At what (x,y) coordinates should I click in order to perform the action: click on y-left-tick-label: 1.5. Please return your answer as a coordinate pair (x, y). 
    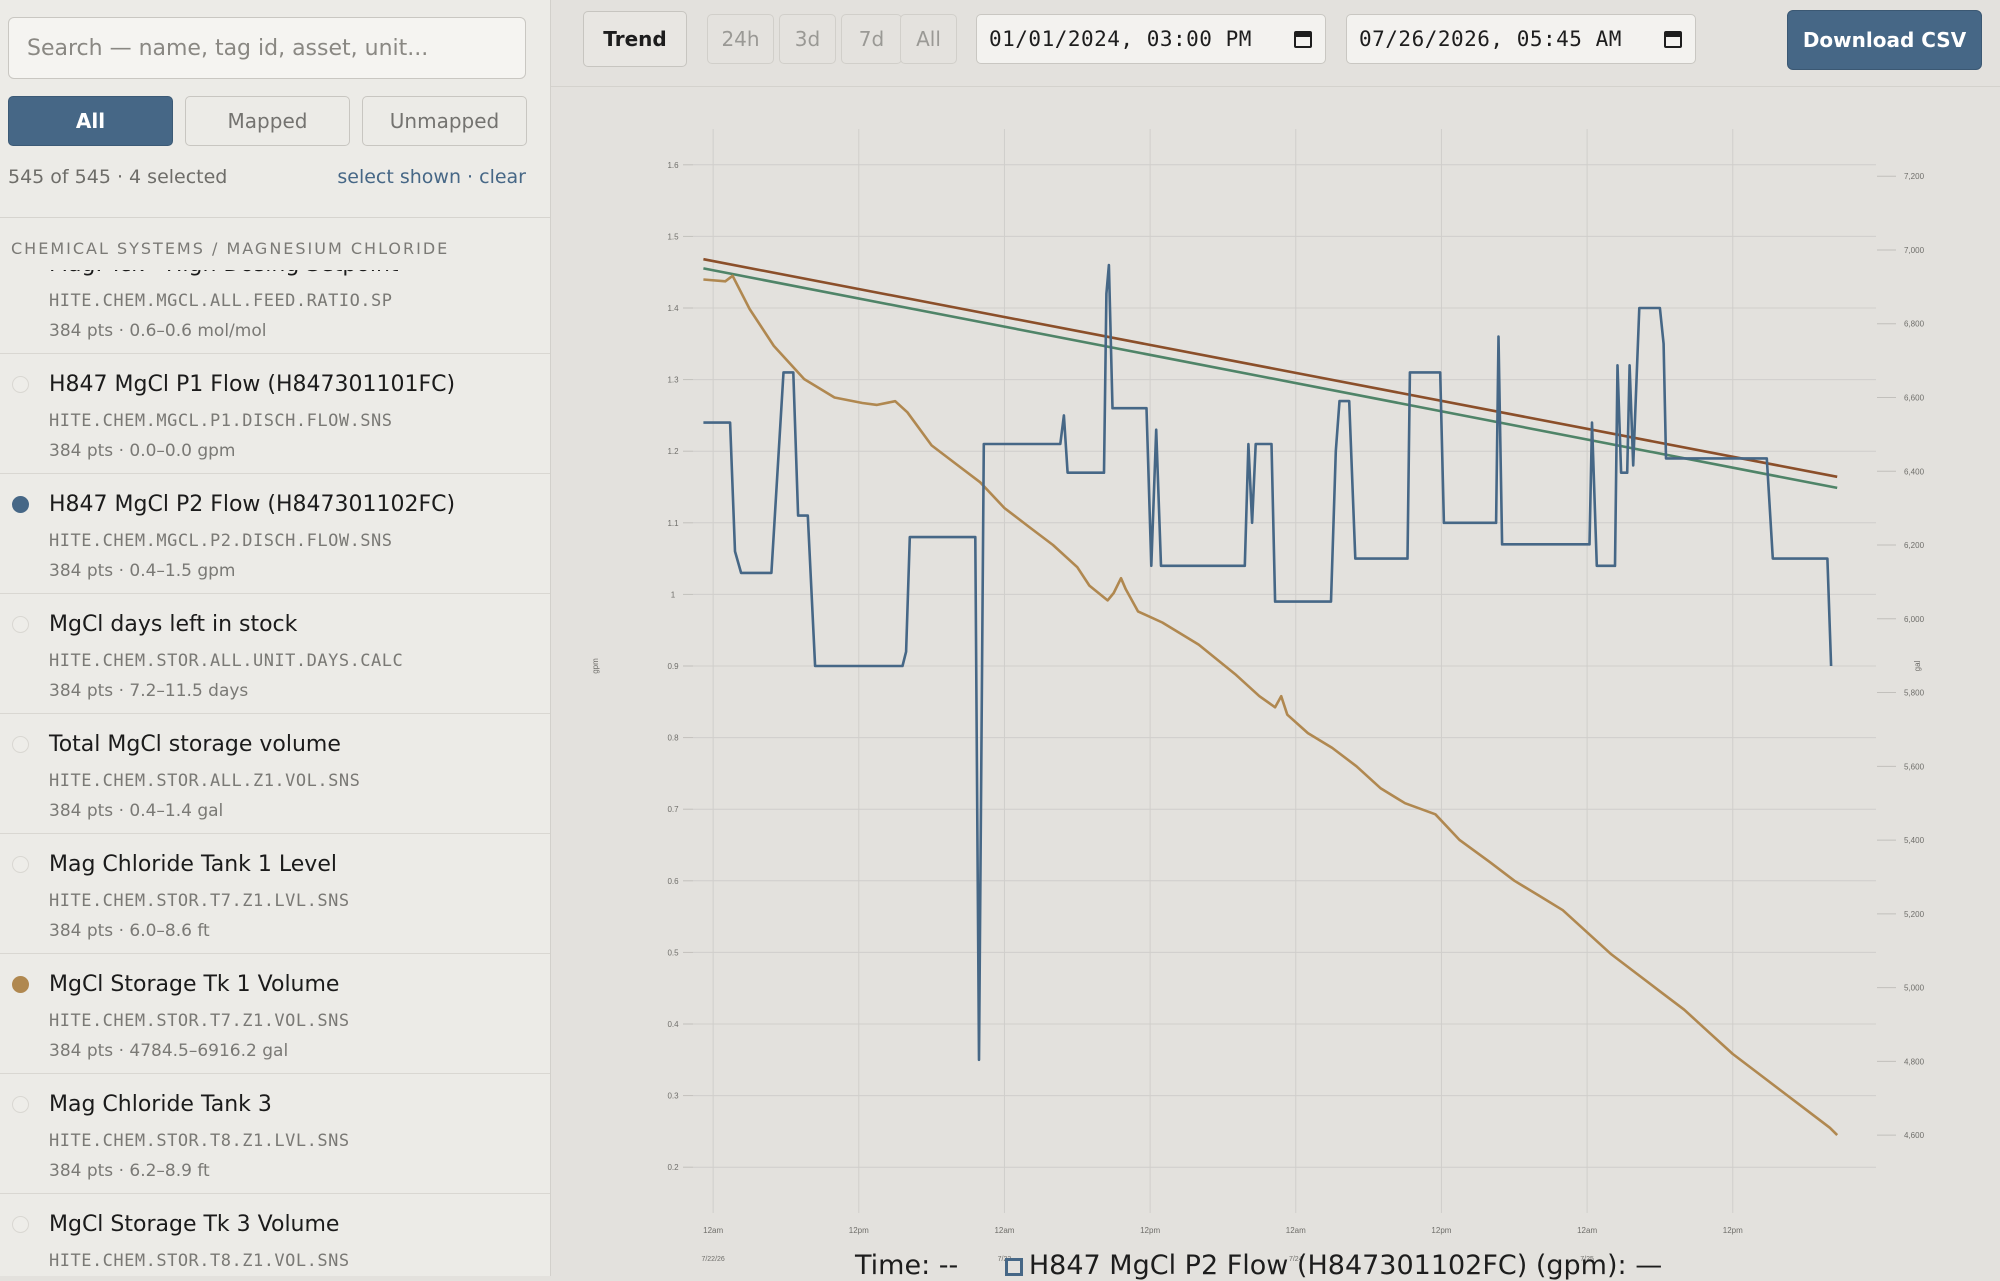
    Looking at the image, I should click on (673, 236).